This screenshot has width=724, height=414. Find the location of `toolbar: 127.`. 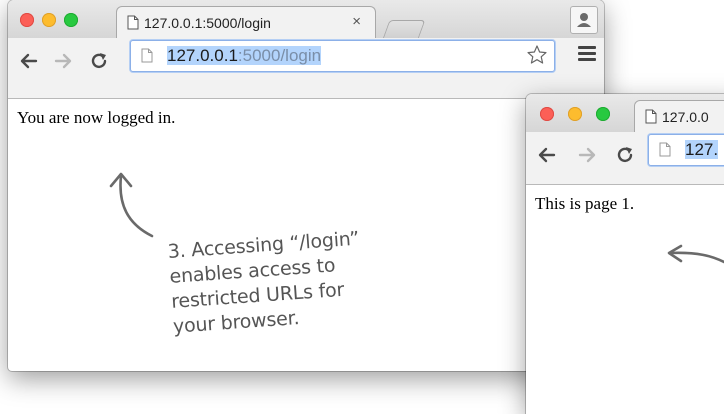

toolbar: 127. is located at coordinates (625, 158).